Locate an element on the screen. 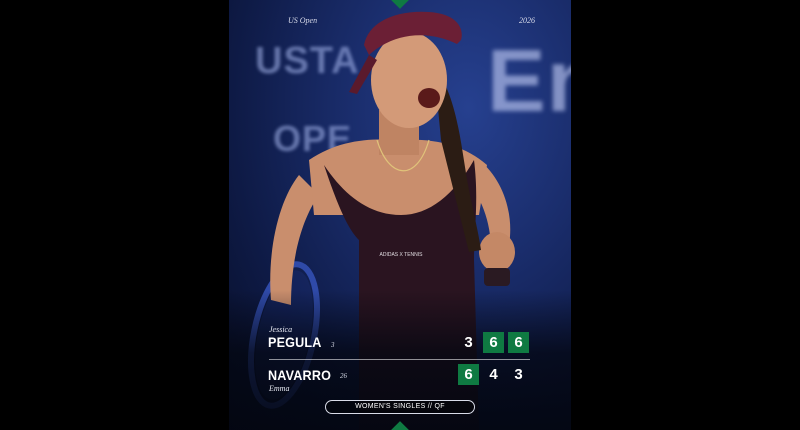 The height and width of the screenshot is (430, 800). player2-set3-score: 3 is located at coordinates (518, 374).